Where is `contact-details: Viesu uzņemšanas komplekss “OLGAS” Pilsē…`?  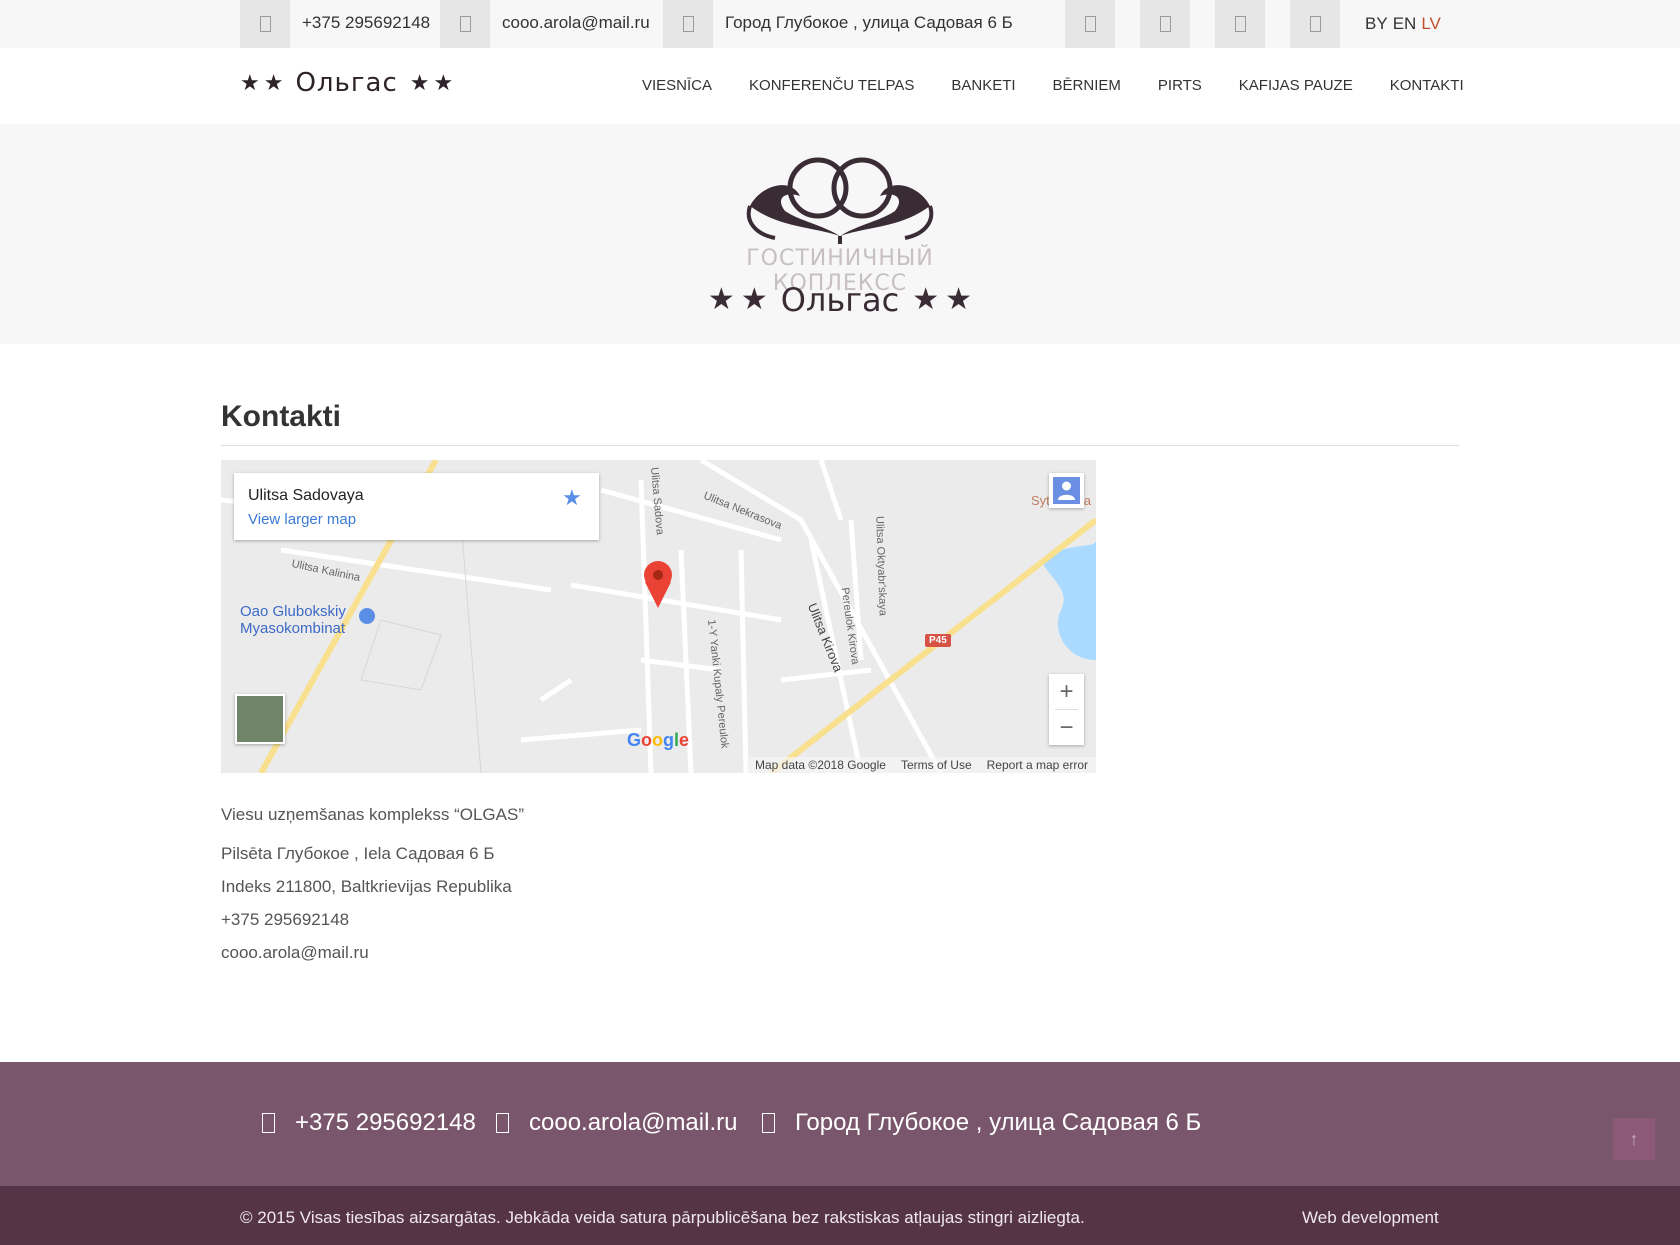
contact-details: Viesu uzņemšanas komplekss “OLGAS” Pilsē… is located at coordinates (372, 889).